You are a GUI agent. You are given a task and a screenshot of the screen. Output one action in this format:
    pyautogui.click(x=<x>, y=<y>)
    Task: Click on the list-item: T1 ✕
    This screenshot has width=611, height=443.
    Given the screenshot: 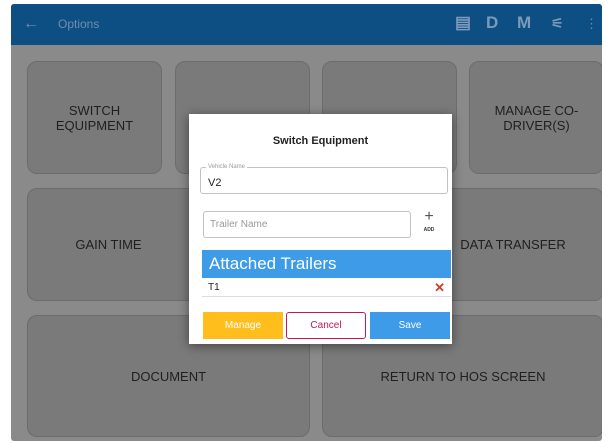 What is the action you would take?
    pyautogui.click(x=326, y=288)
    